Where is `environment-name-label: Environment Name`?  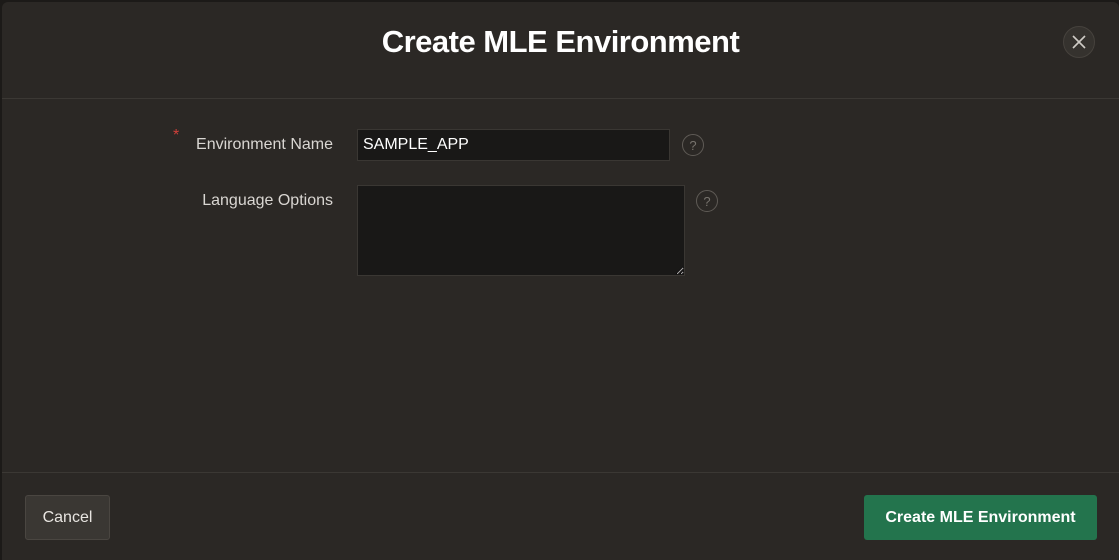 environment-name-label: Environment Name is located at coordinates (264, 144).